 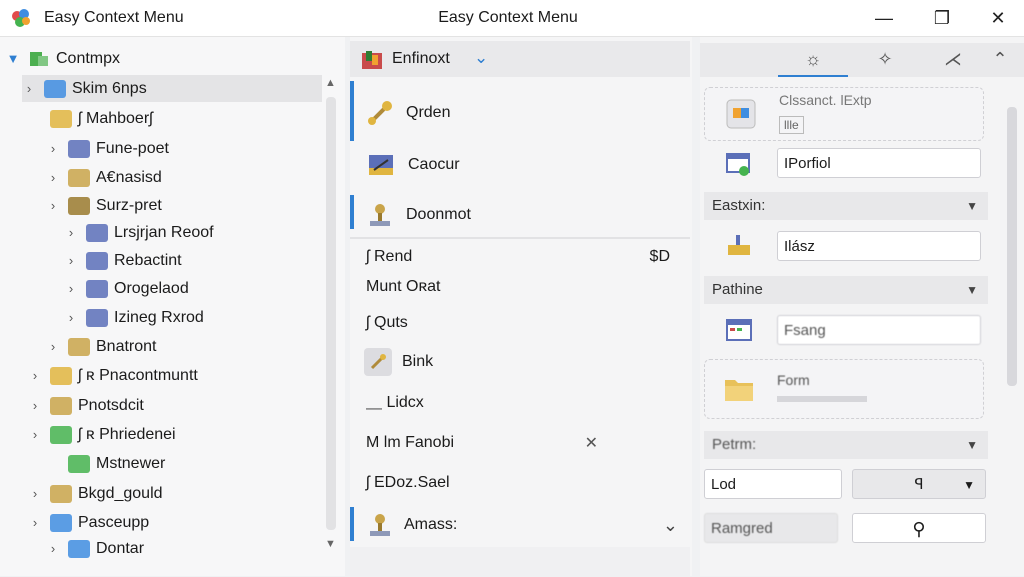 What do you see at coordinates (813, 60) in the screenshot?
I see `tab-settings: ☼` at bounding box center [813, 60].